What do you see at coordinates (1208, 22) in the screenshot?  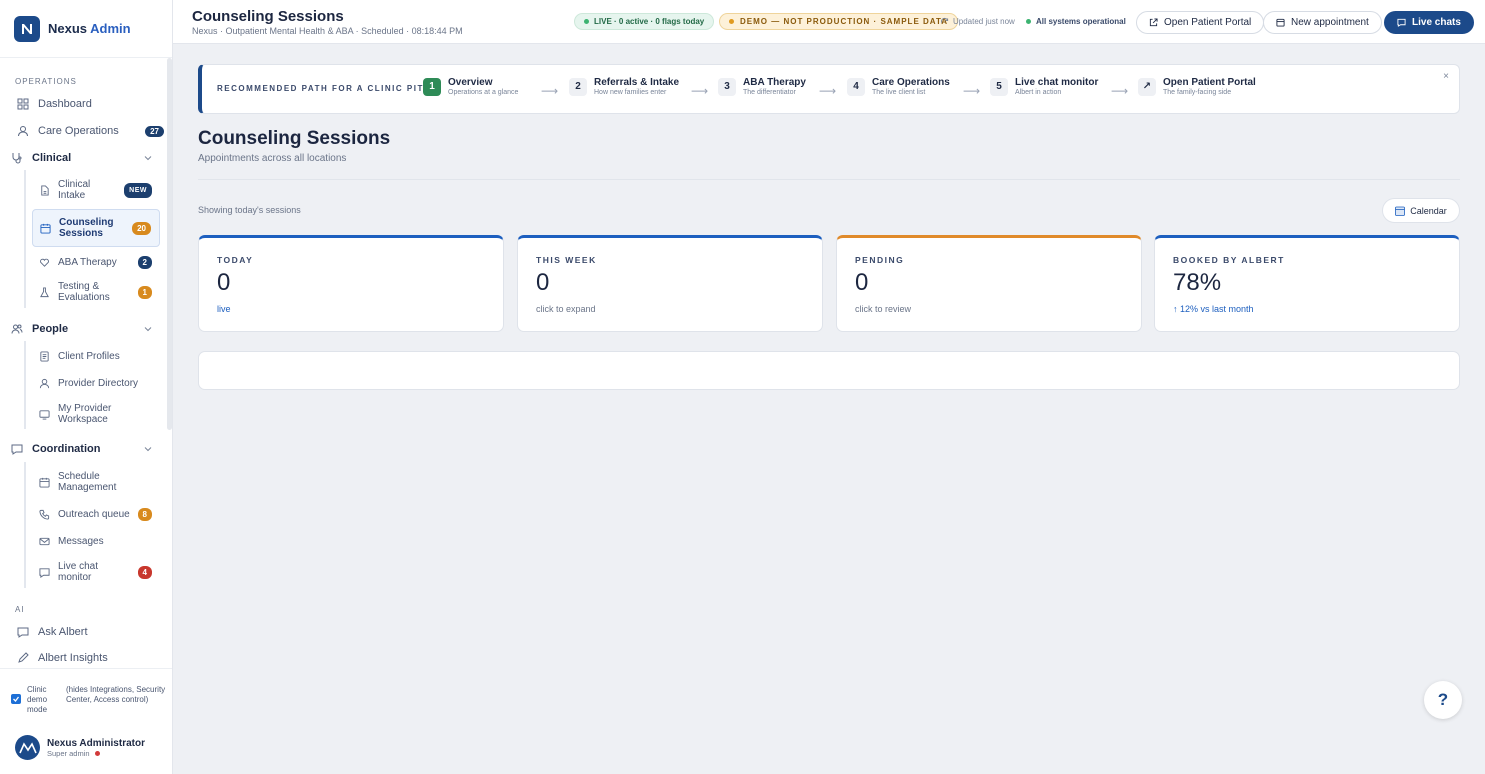 I see `button-label: Open Patient Portal` at bounding box center [1208, 22].